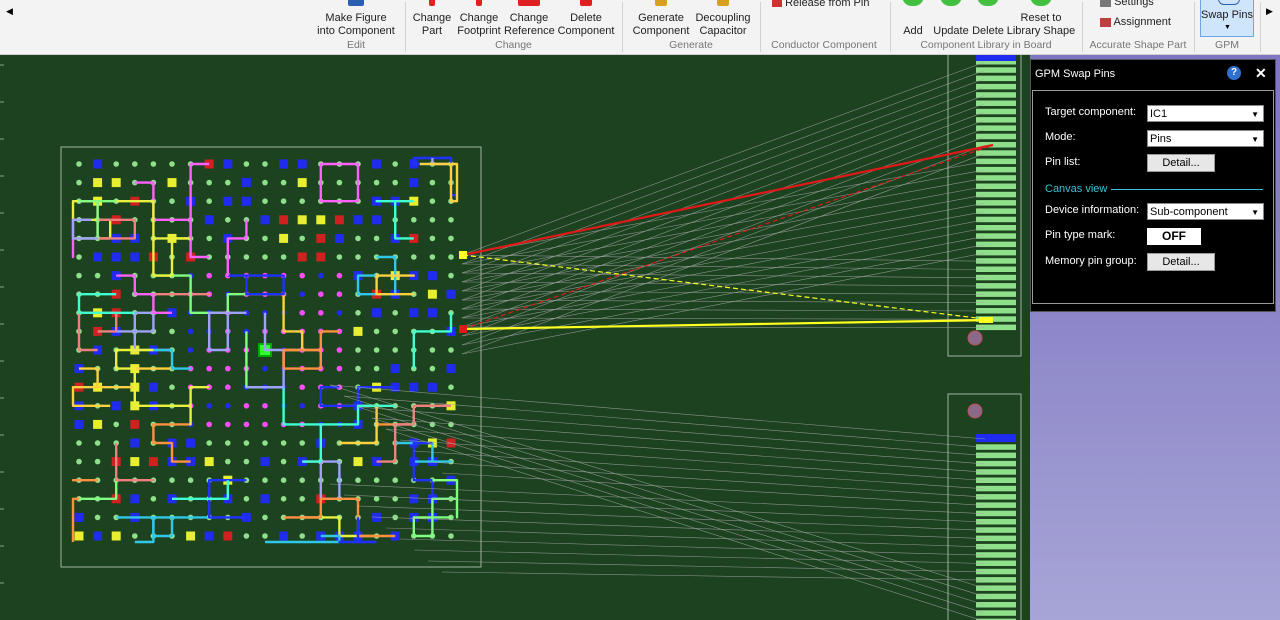  What do you see at coordinates (1205, 113) in the screenshot?
I see `target-component-select: IC1 ▼` at bounding box center [1205, 113].